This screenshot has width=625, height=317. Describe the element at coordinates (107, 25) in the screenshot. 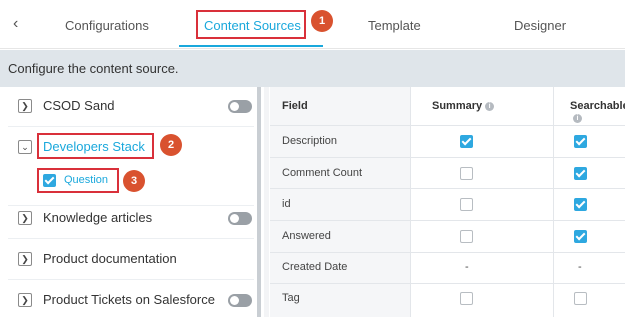

I see `tab-configurations: Configurations` at that location.